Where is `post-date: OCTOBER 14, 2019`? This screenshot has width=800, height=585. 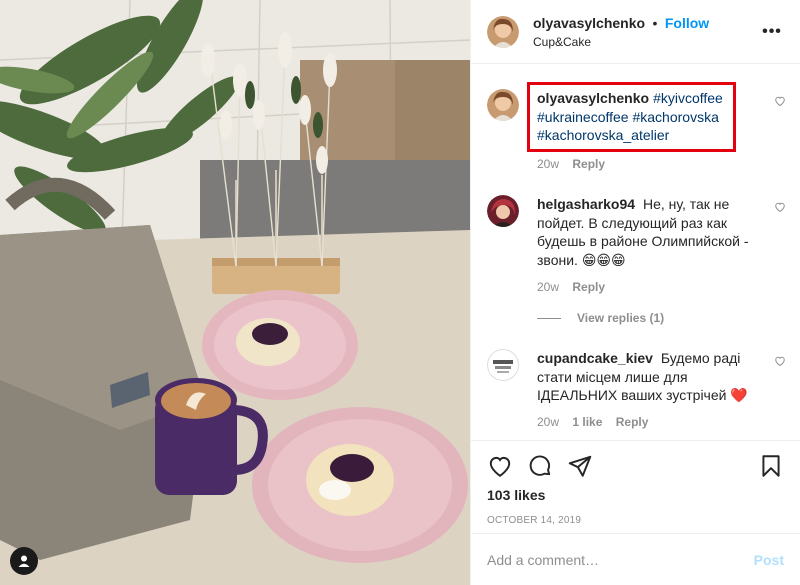
post-date: OCTOBER 14, 2019 is located at coordinates (534, 520).